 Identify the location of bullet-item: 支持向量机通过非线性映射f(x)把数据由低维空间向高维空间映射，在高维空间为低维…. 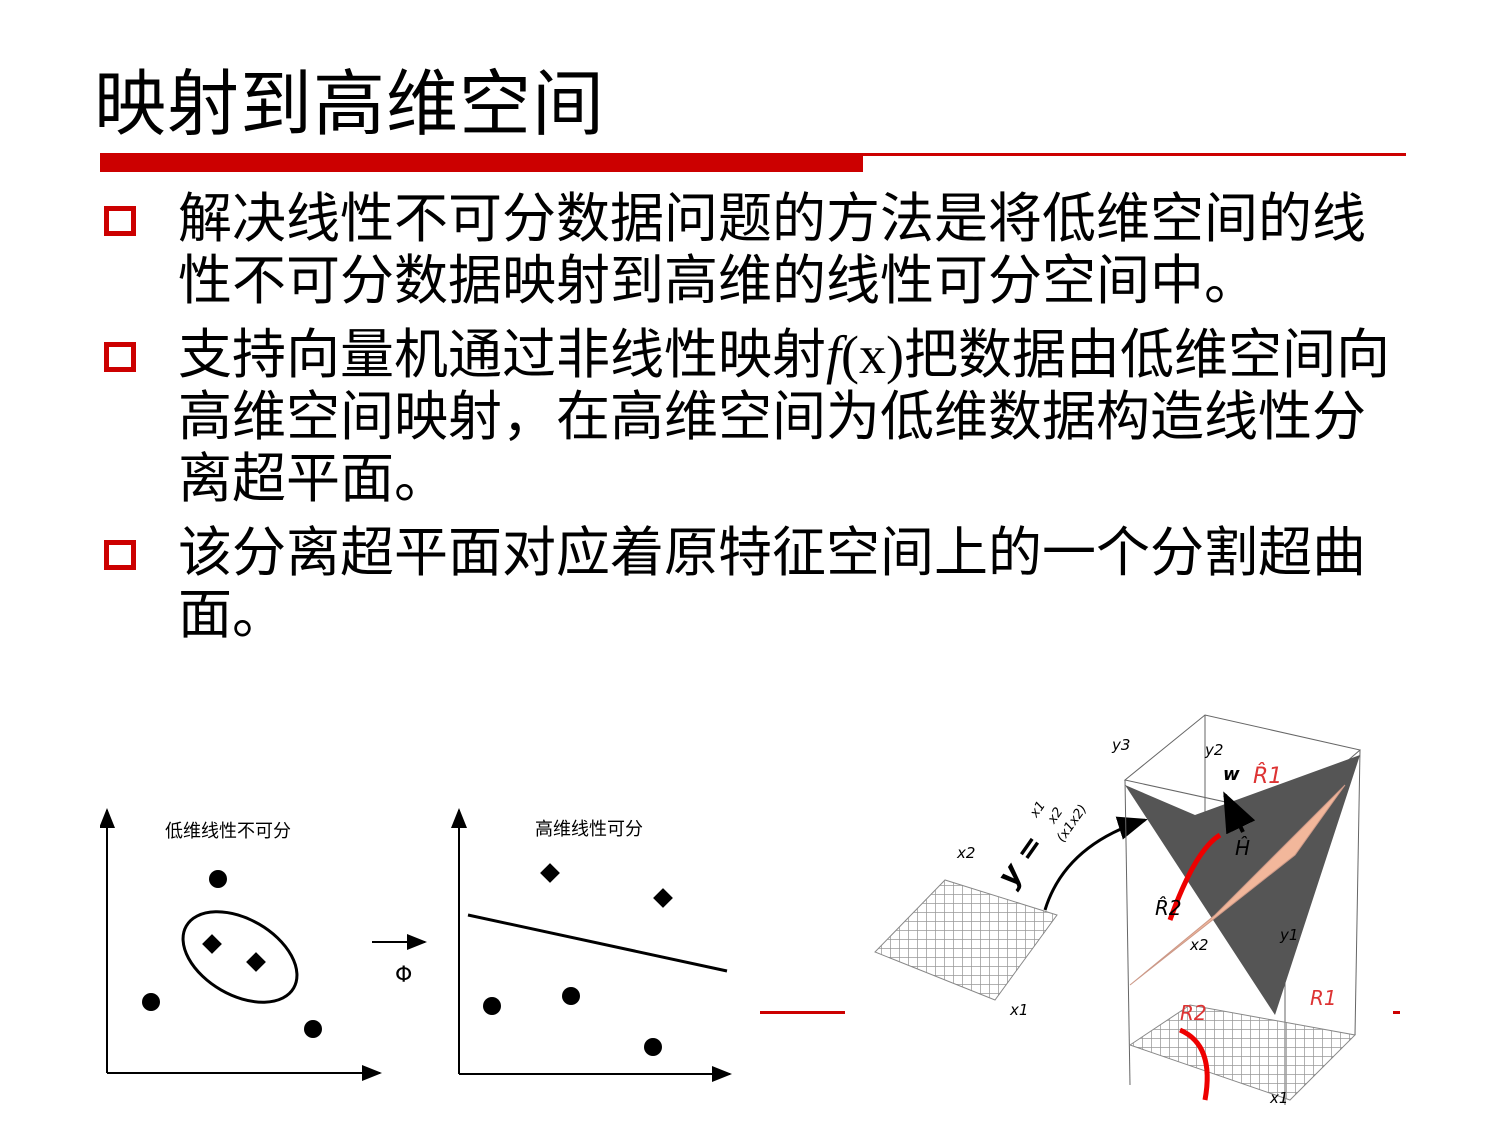
(750, 417).